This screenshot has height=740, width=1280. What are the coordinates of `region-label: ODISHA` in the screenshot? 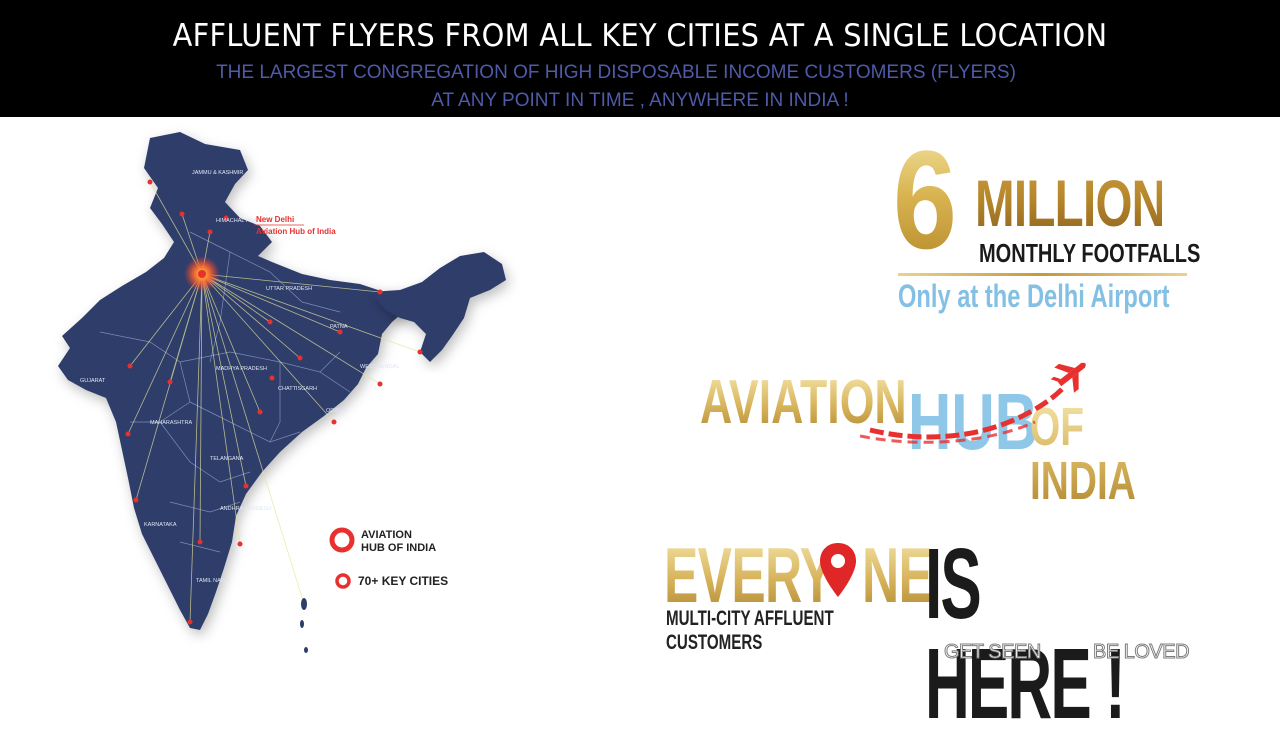 It's located at (336, 411).